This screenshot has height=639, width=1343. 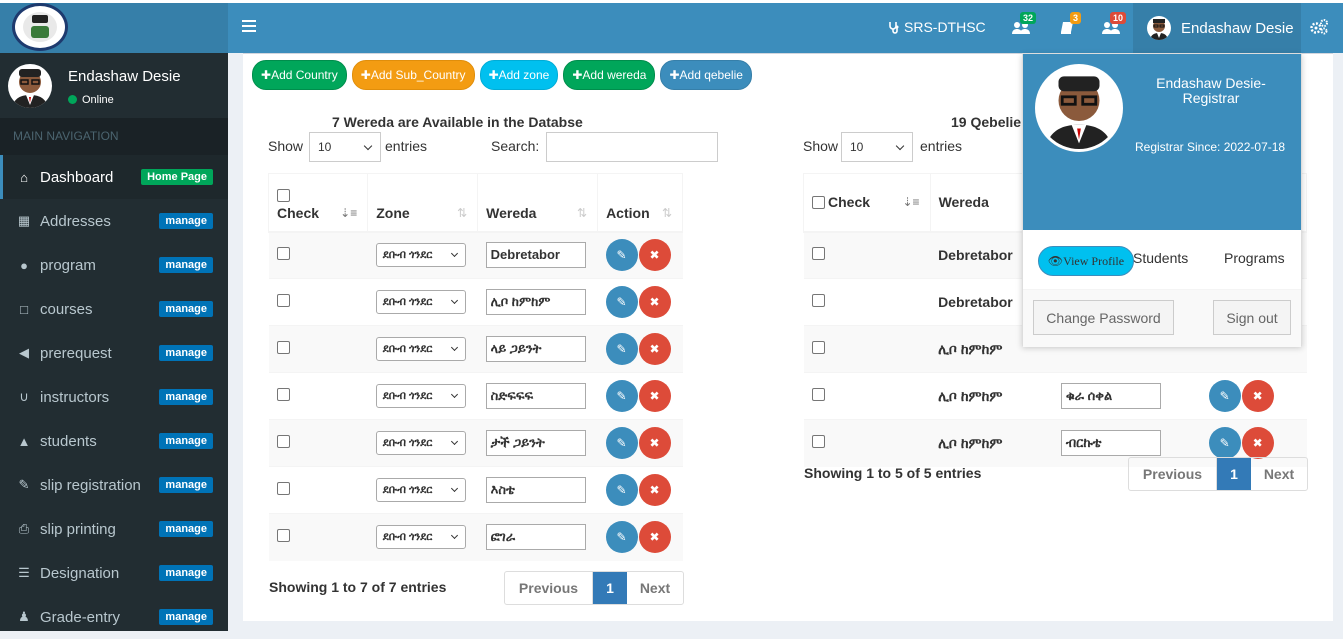 I want to click on add-qebelie-button: ✚ Add qebelie, so click(x=706, y=75).